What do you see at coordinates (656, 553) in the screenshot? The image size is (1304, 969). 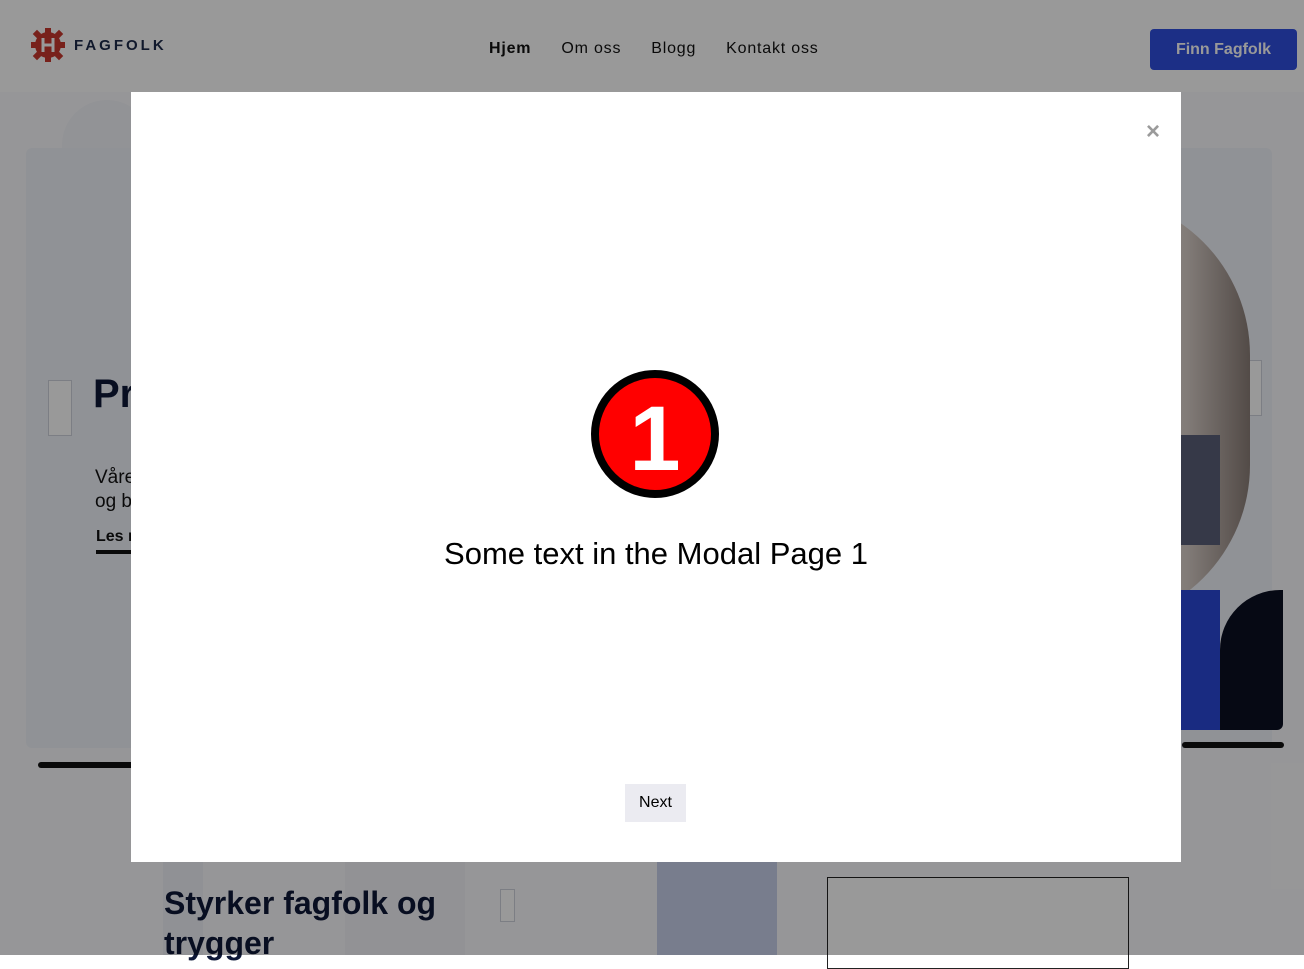 I see `modal-body-text: Some text in the Modal Page 1` at bounding box center [656, 553].